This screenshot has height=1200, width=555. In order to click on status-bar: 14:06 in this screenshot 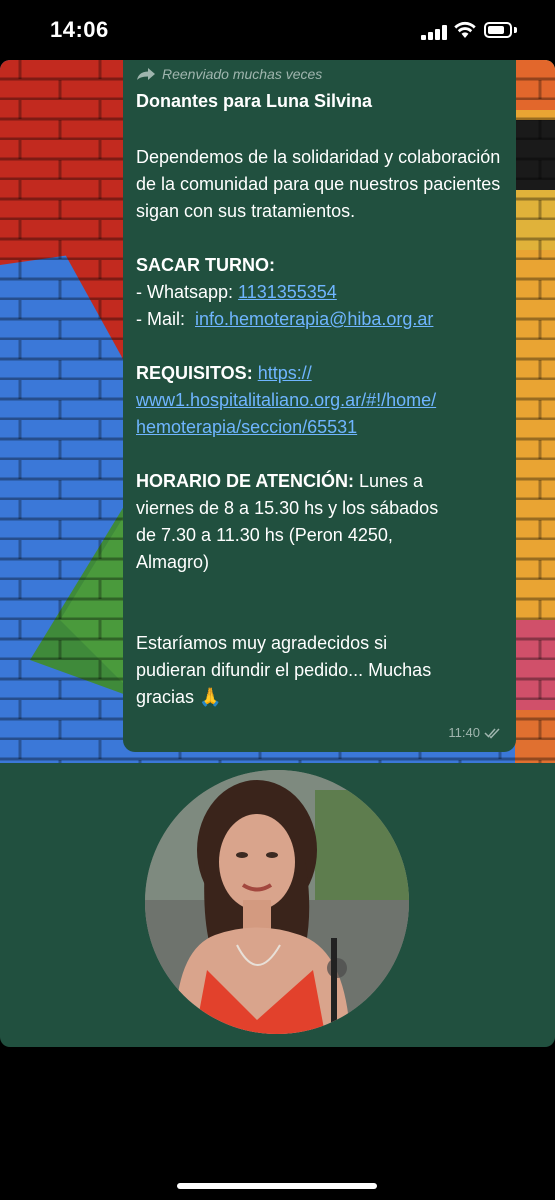, I will do `click(277, 31)`.